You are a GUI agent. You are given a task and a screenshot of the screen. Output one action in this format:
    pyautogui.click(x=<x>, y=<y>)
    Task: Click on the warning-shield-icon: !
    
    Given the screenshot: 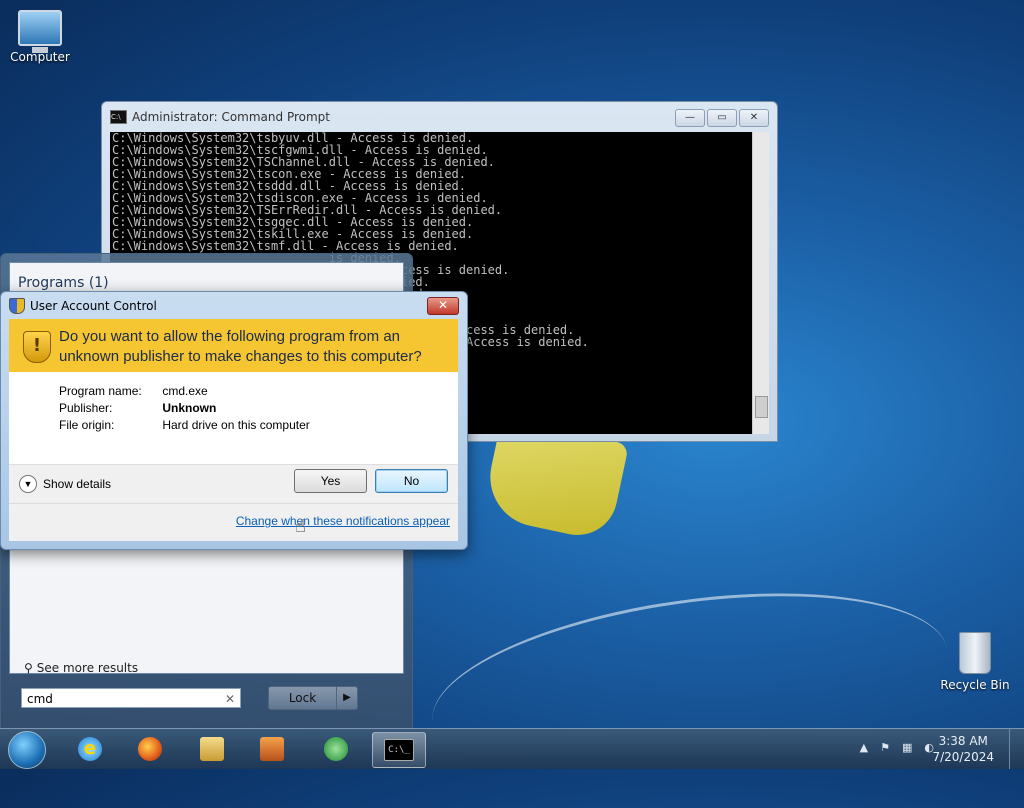 What is the action you would take?
    pyautogui.click(x=37, y=347)
    